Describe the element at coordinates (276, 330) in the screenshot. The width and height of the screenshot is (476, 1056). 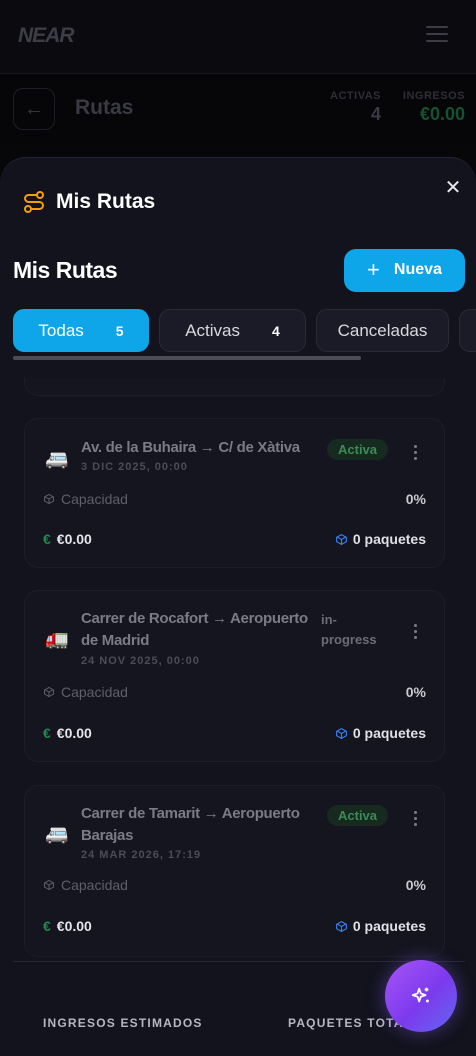
I see `tab-count: 4` at that location.